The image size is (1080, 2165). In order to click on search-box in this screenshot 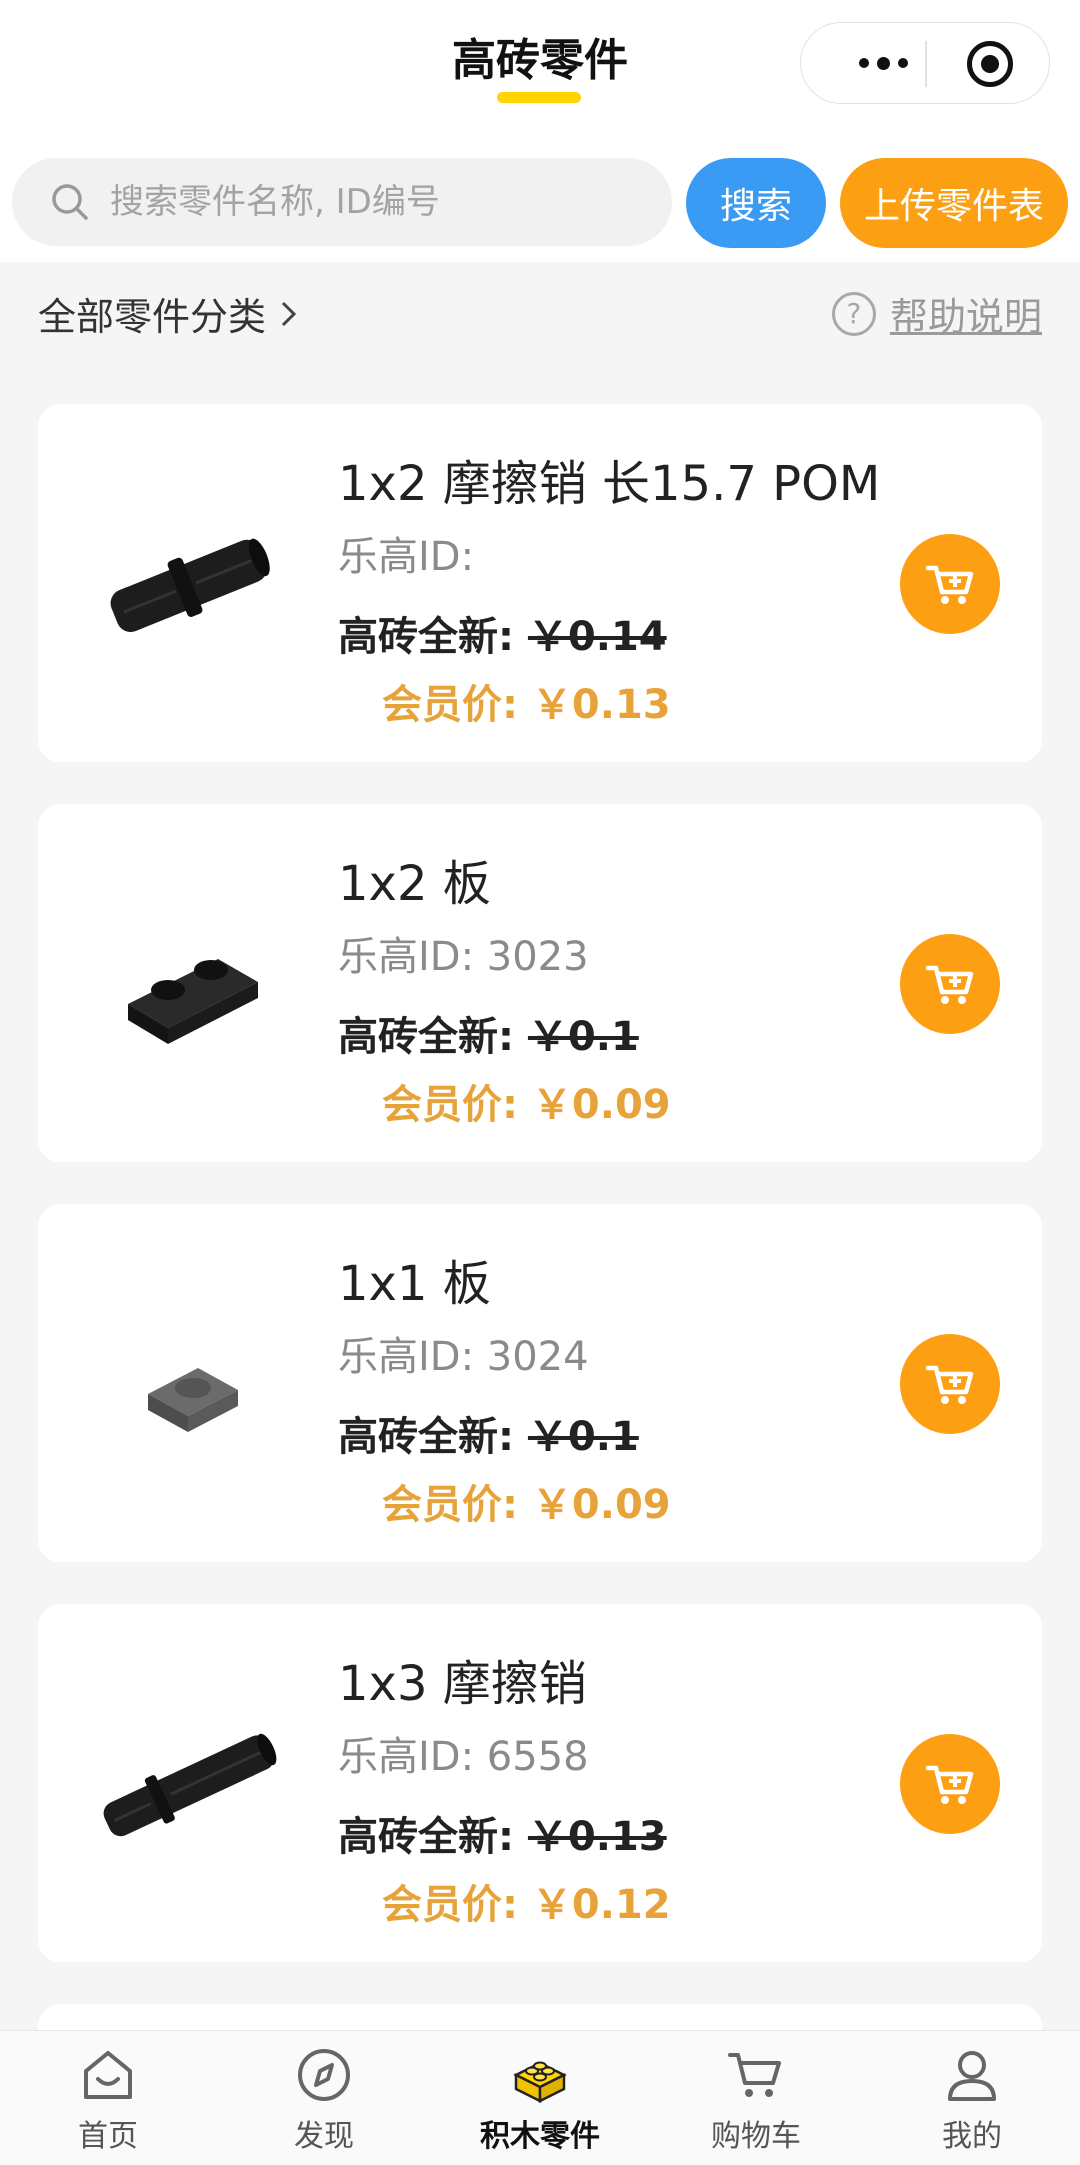, I will do `click(342, 202)`.